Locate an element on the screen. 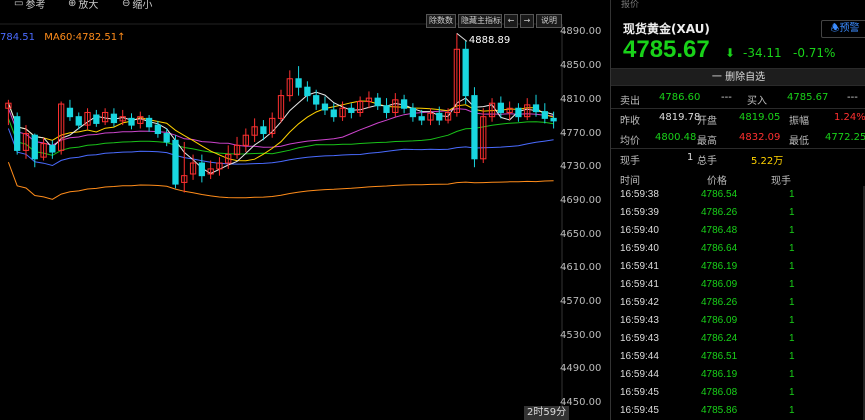  tool-zoom-in: ⊕ 放大 is located at coordinates (83, 5).